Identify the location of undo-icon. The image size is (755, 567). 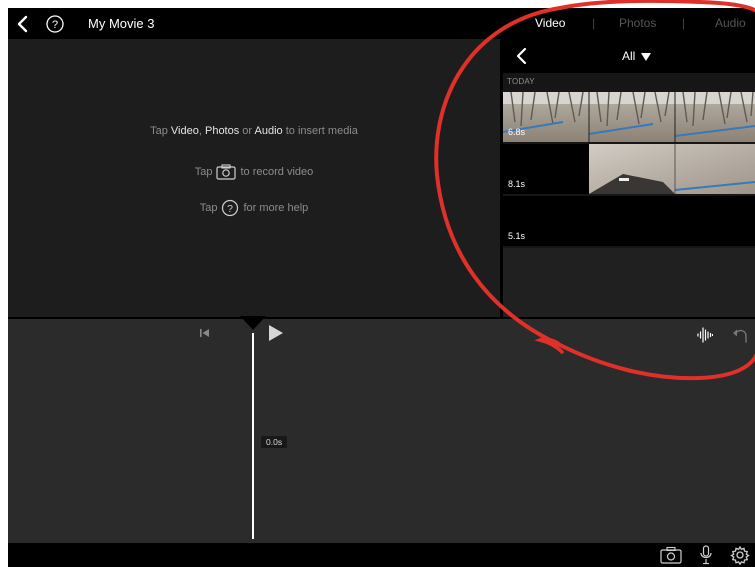
(740, 335).